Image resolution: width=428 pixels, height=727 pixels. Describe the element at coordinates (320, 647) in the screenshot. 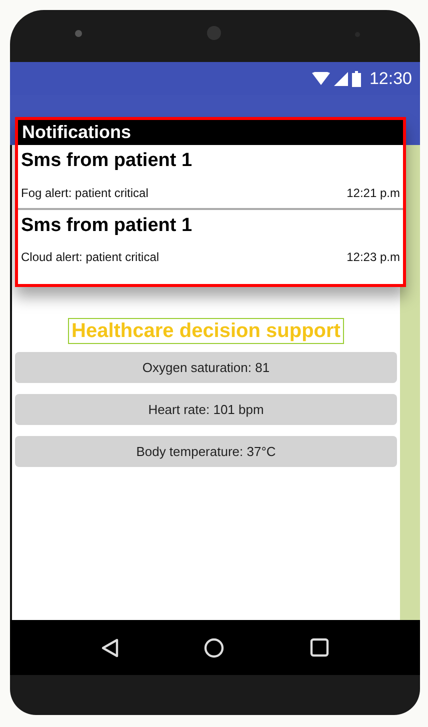

I see `recents-icon` at that location.